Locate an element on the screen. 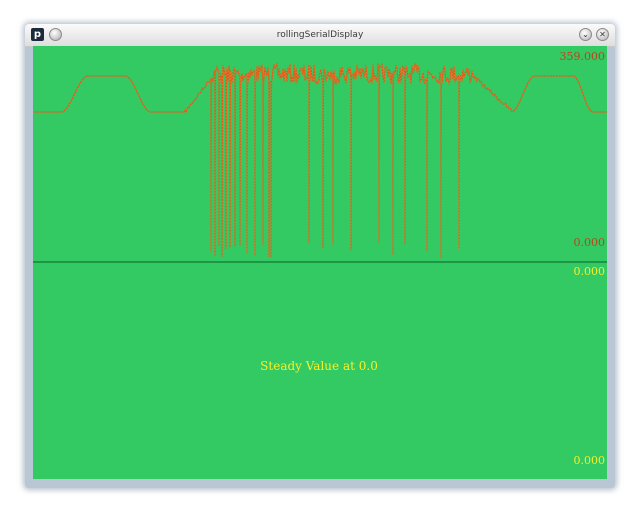 Image resolution: width=640 pixels, height=511 pixels. window-title: rollingSerialDisplay is located at coordinates (320, 35).